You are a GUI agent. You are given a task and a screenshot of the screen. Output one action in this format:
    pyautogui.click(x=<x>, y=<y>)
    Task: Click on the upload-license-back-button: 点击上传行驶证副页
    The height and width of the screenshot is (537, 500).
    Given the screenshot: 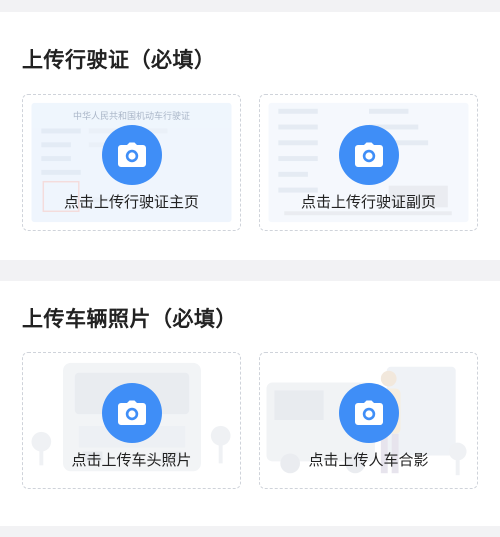 What is the action you would take?
    pyautogui.click(x=368, y=162)
    